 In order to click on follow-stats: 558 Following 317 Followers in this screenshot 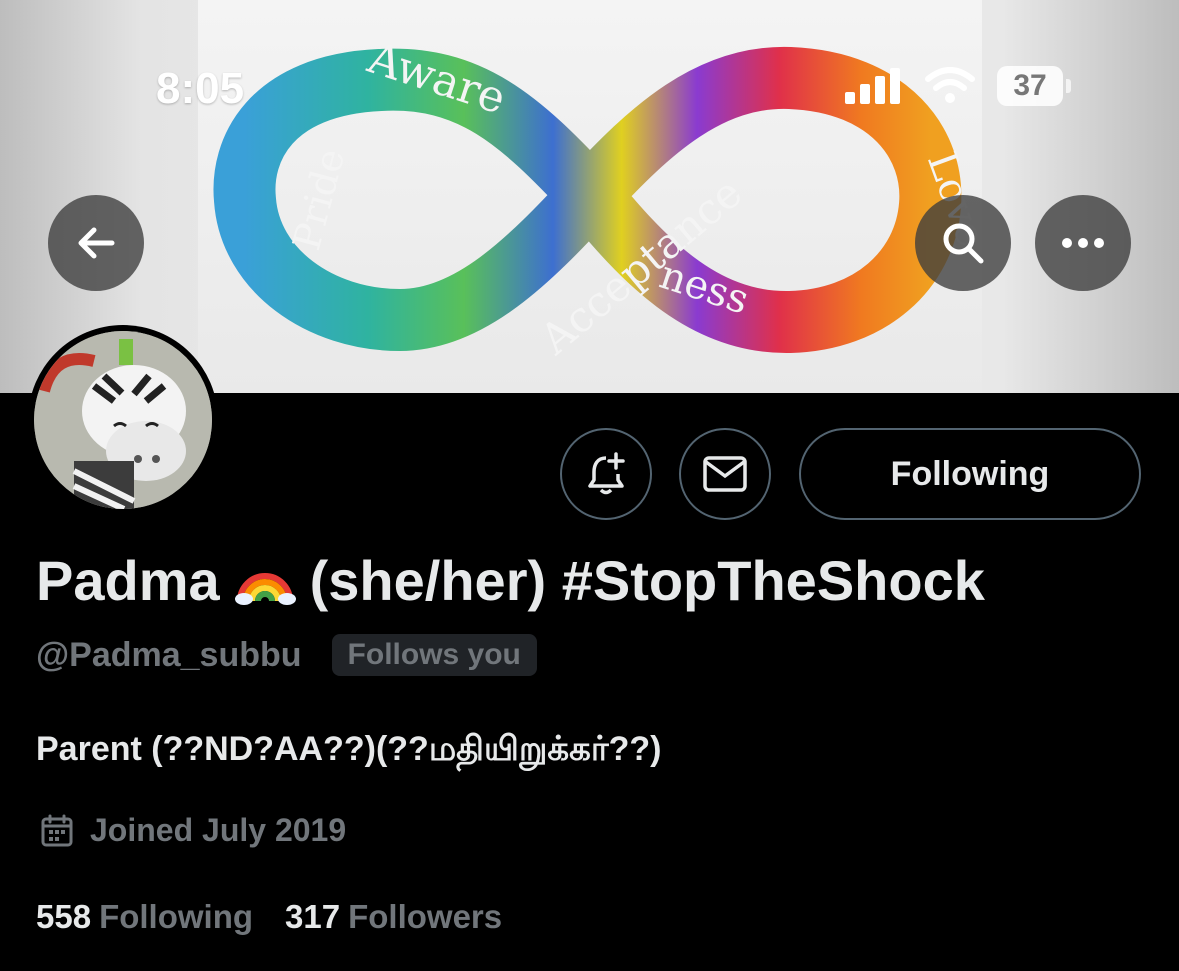, I will do `click(269, 917)`.